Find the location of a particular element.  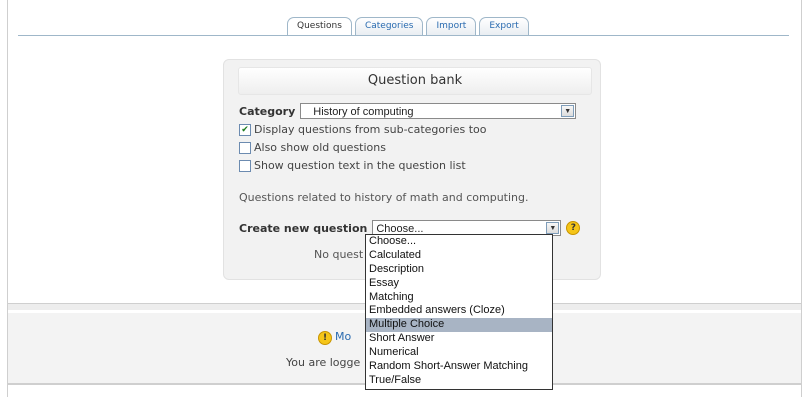

login-info-text: You are logge is located at coordinates (323, 362).